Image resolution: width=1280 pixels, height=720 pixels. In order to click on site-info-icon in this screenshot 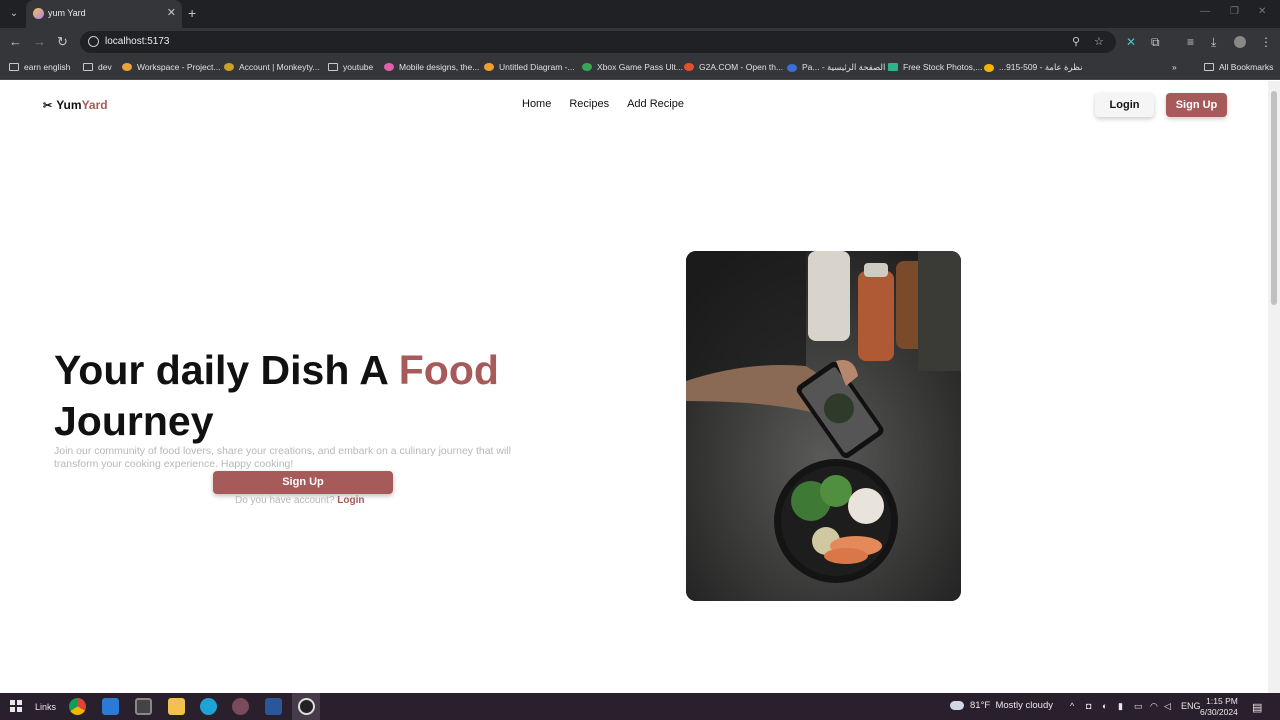, I will do `click(93, 41)`.